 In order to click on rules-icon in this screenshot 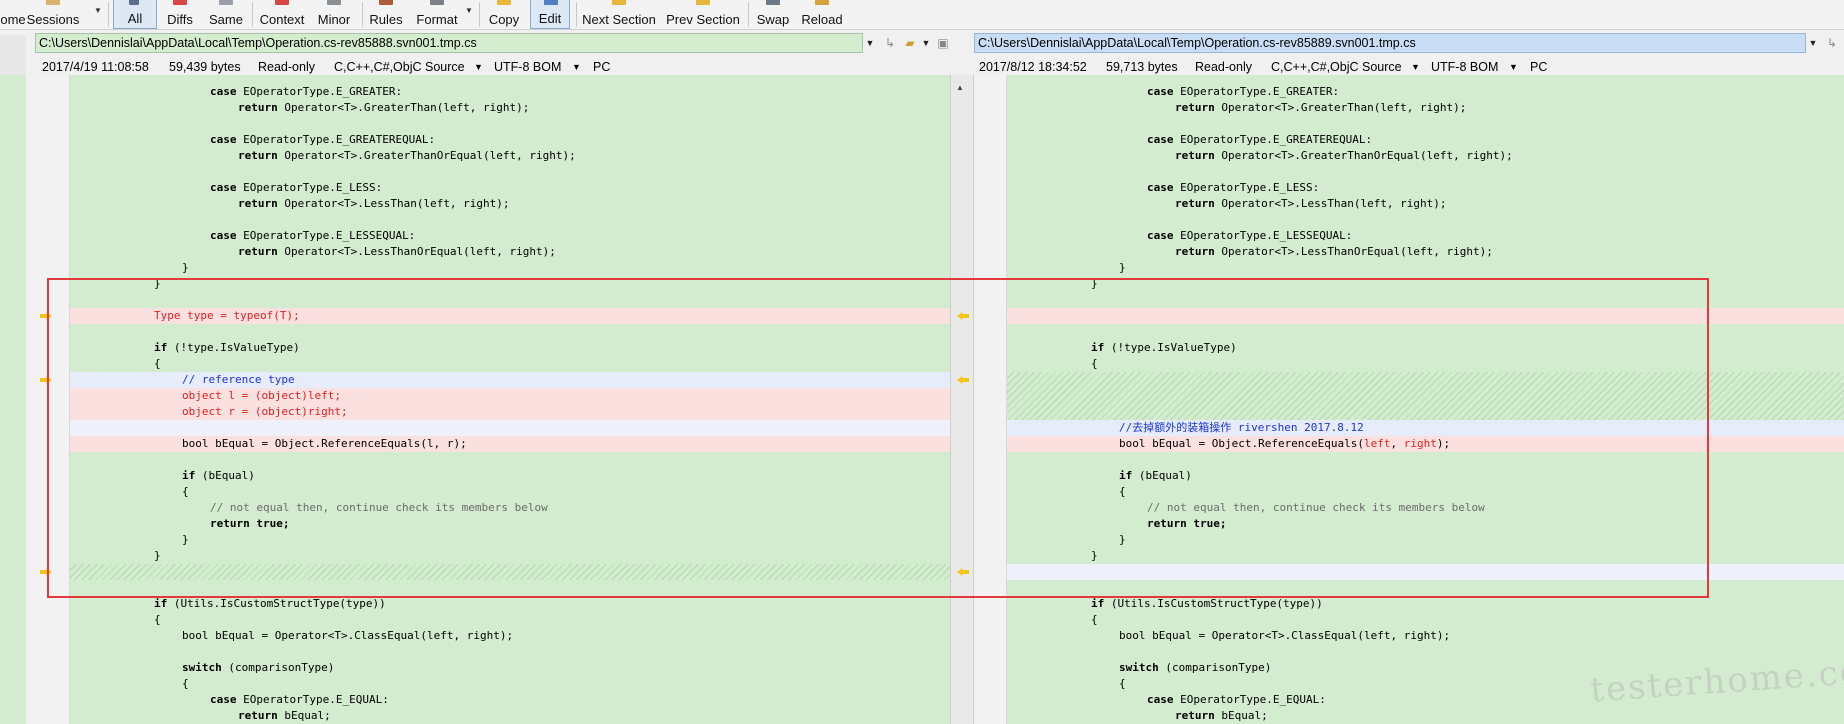, I will do `click(386, 2)`.